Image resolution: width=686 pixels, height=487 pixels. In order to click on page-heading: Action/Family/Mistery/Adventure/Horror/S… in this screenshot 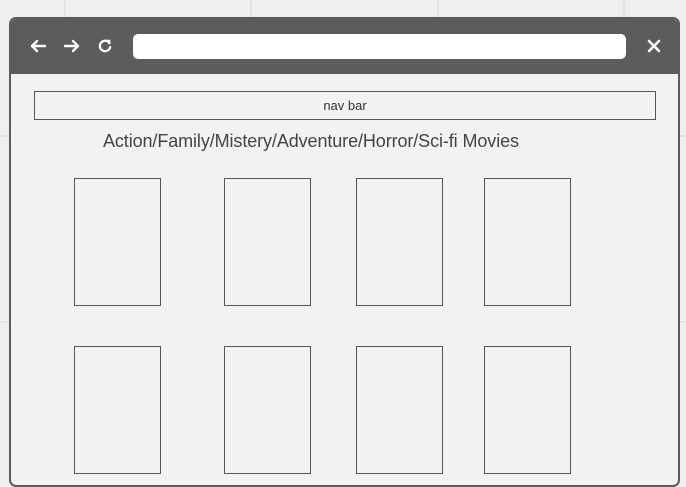, I will do `click(311, 141)`.